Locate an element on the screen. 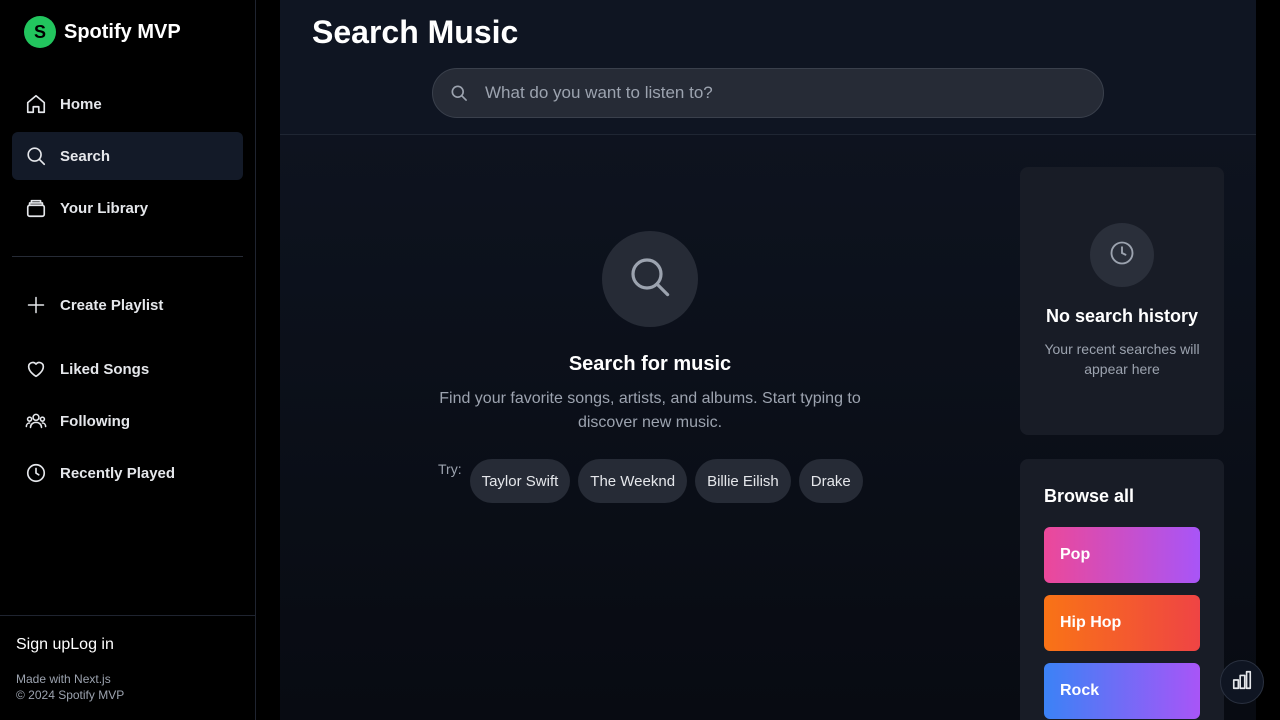 The image size is (1280, 720). nav-item-liked-songs: Liked Songs is located at coordinates (127, 369).